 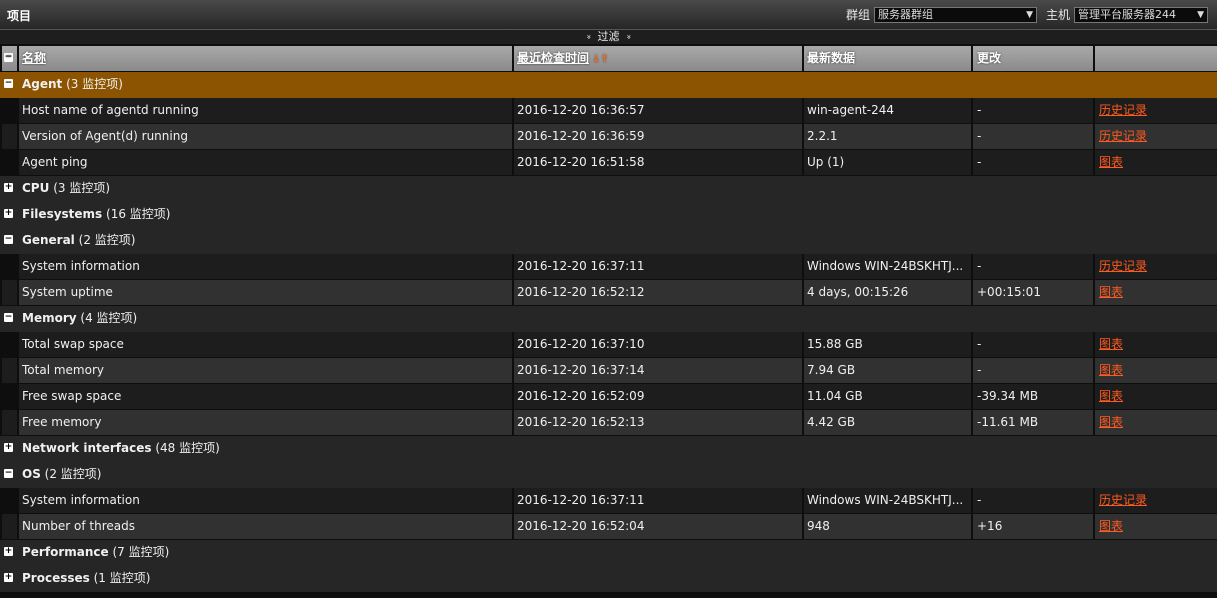 I want to click on item-change: -11.61 MB, so click(x=1033, y=422).